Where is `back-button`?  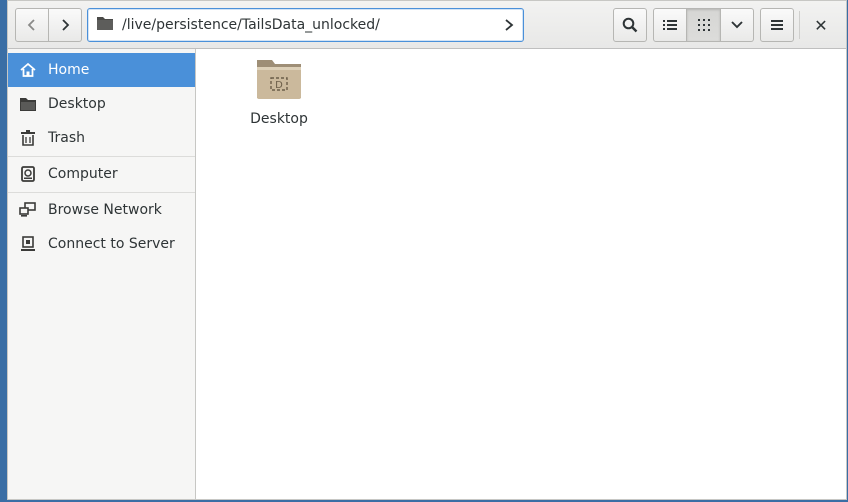
back-button is located at coordinates (32, 25).